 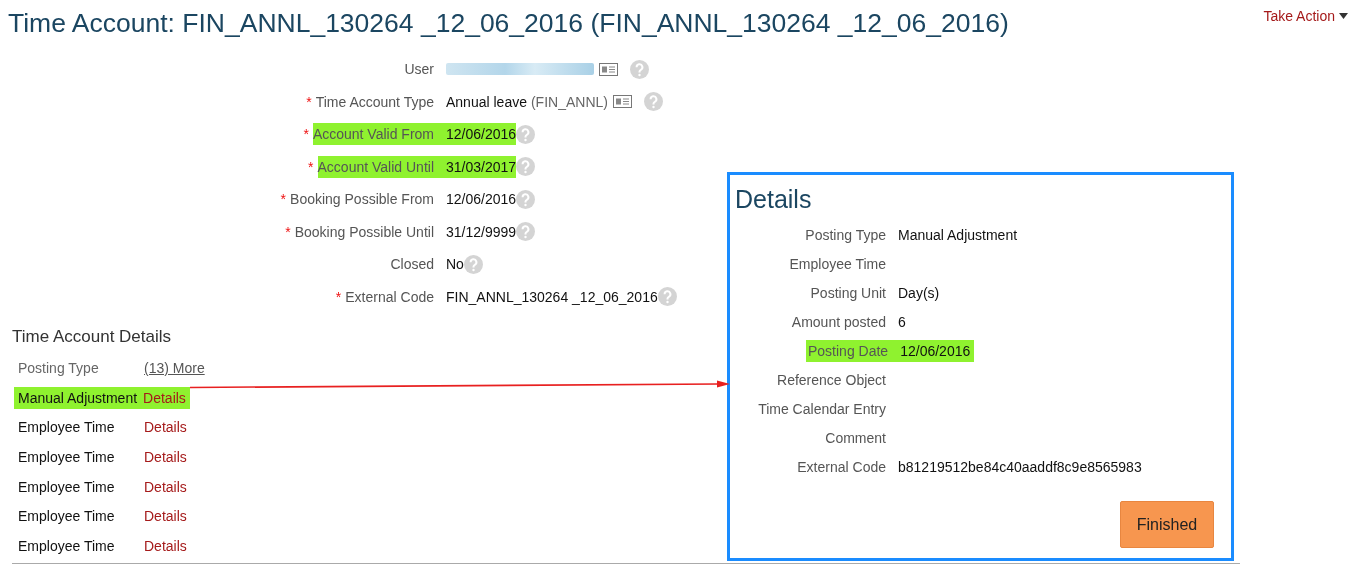 What do you see at coordinates (78, 397) in the screenshot?
I see `posting-type: Manual Adjustment` at bounding box center [78, 397].